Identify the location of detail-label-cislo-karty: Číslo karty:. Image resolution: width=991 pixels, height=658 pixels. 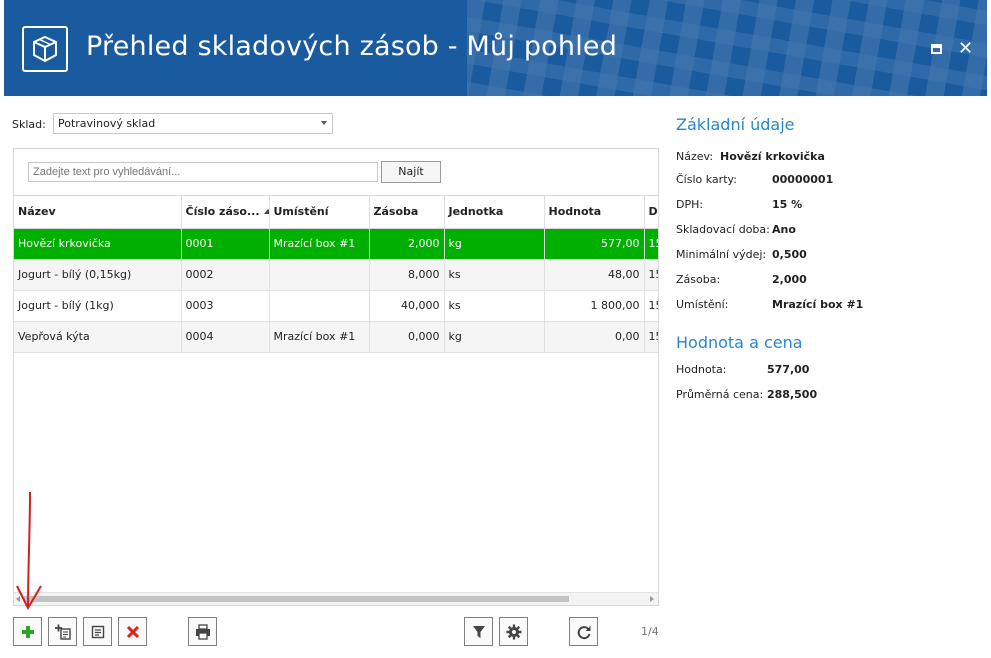
(706, 179).